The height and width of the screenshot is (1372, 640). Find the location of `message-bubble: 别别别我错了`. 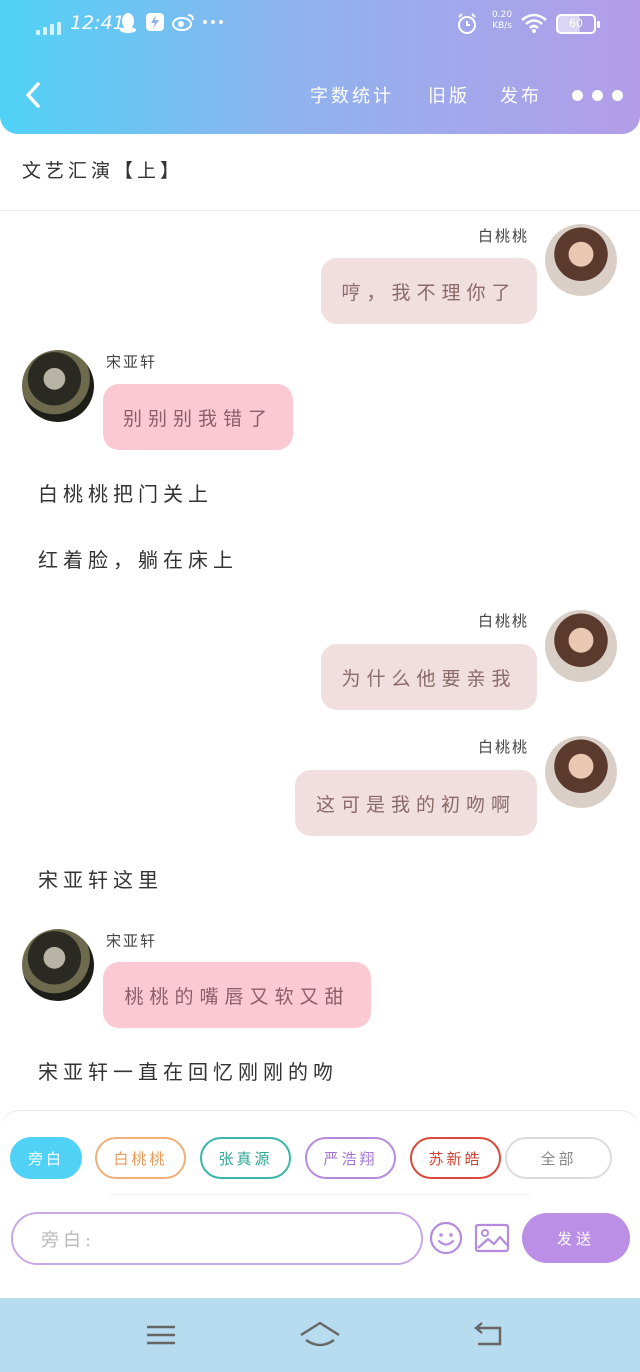

message-bubble: 别别别我错了 is located at coordinates (198, 417).